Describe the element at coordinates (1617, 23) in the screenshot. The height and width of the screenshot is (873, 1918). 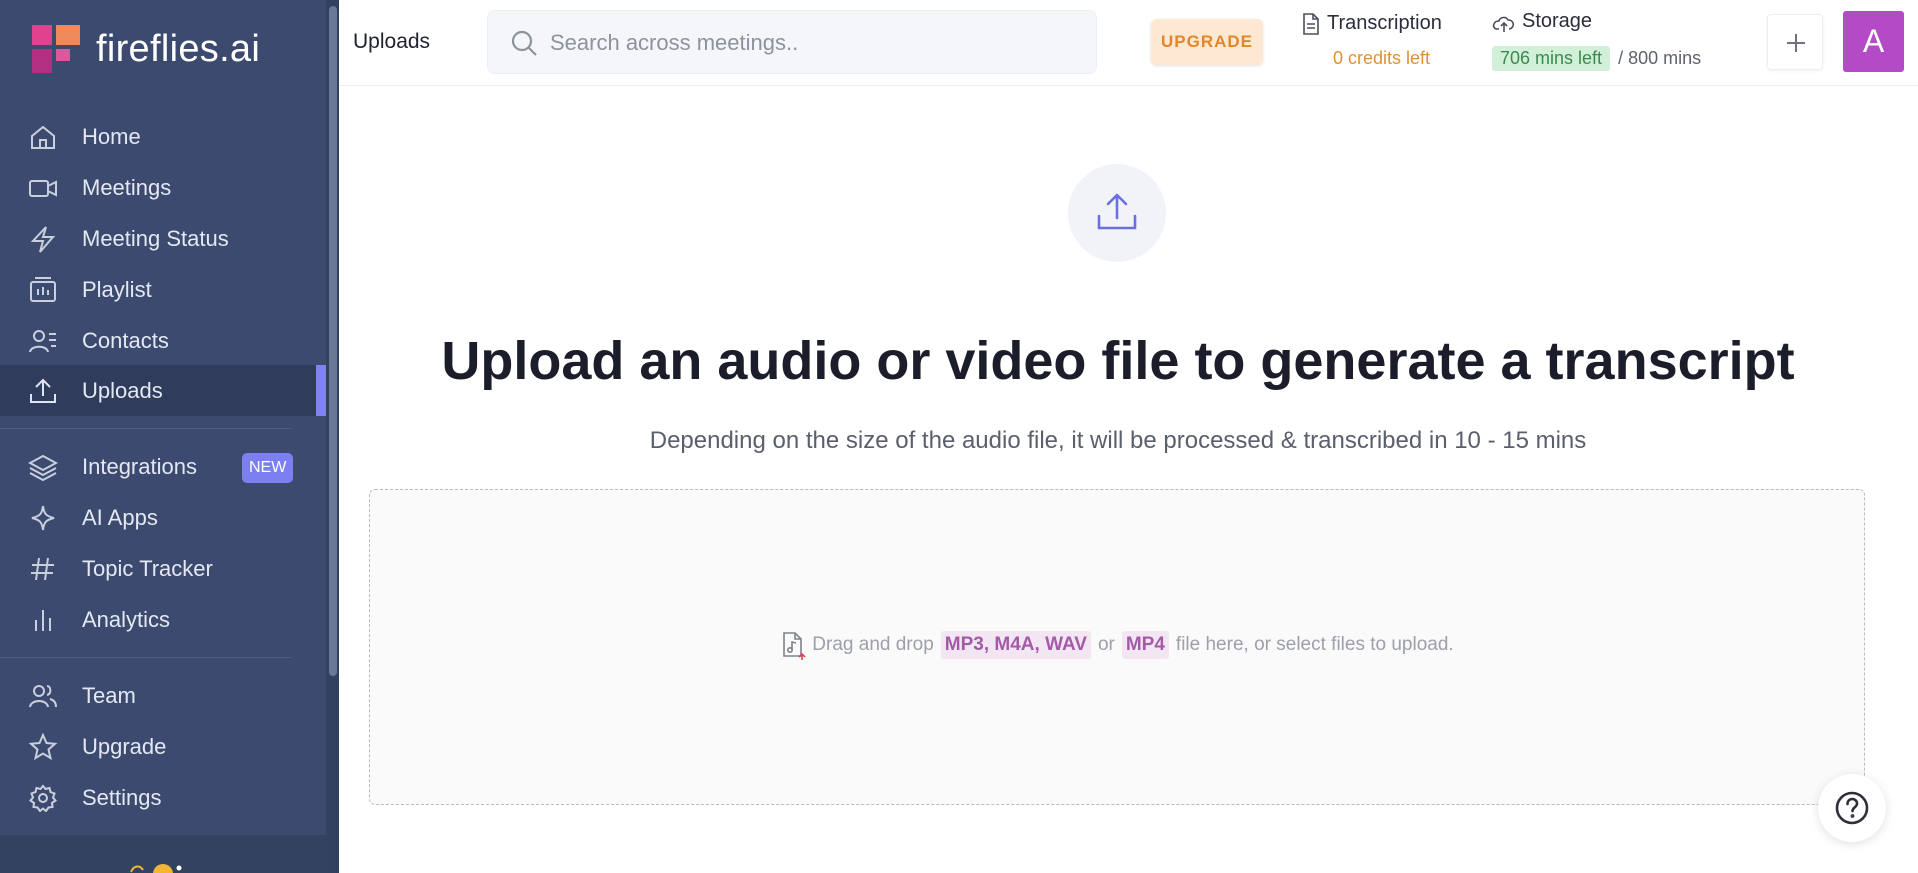
I see `storage-title: Storage` at that location.